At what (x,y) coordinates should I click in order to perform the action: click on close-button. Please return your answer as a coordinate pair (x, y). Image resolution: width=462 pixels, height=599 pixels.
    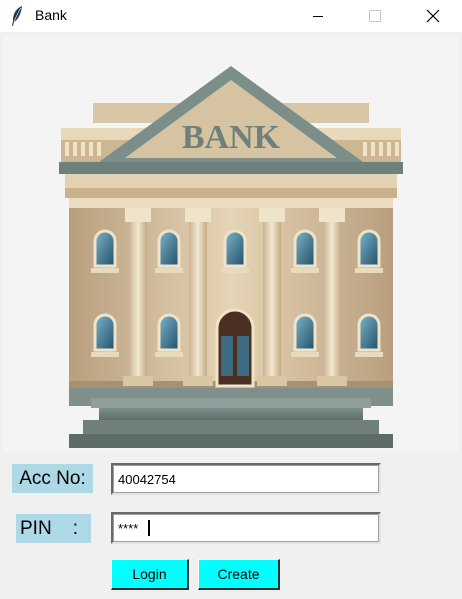
    Looking at the image, I should click on (433, 16).